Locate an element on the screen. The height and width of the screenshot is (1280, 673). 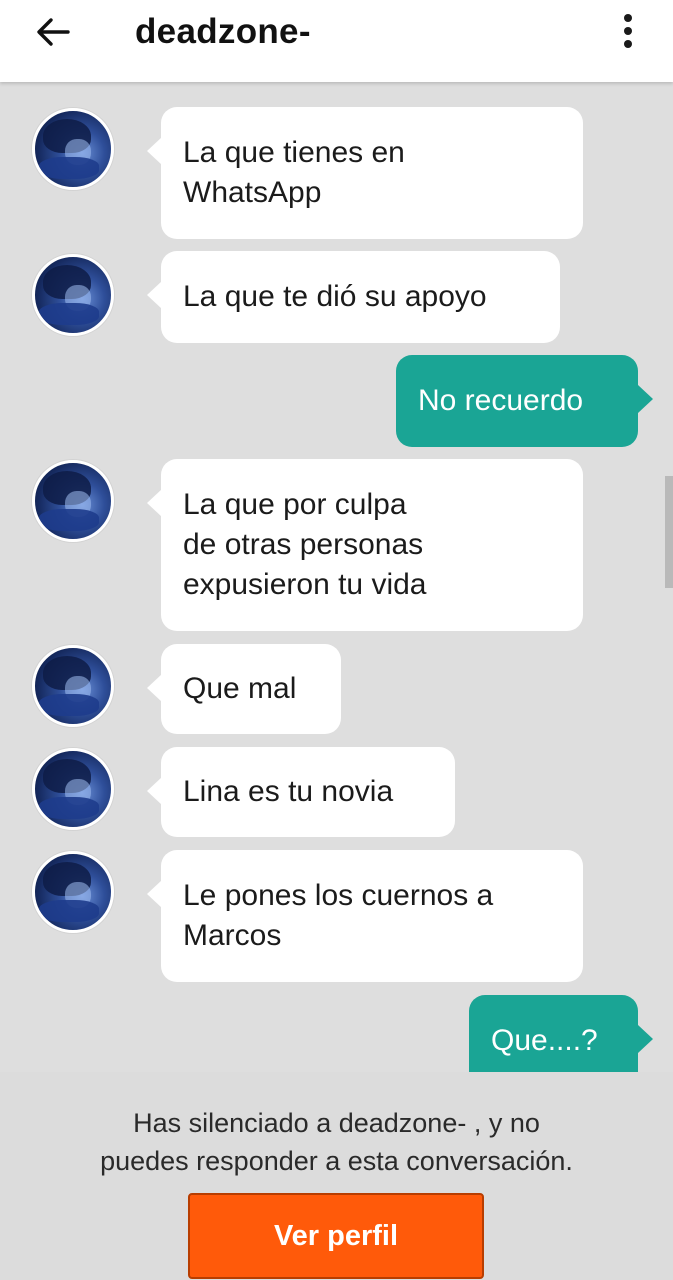
view-profile-button: Ver perfil is located at coordinates (336, 1236).